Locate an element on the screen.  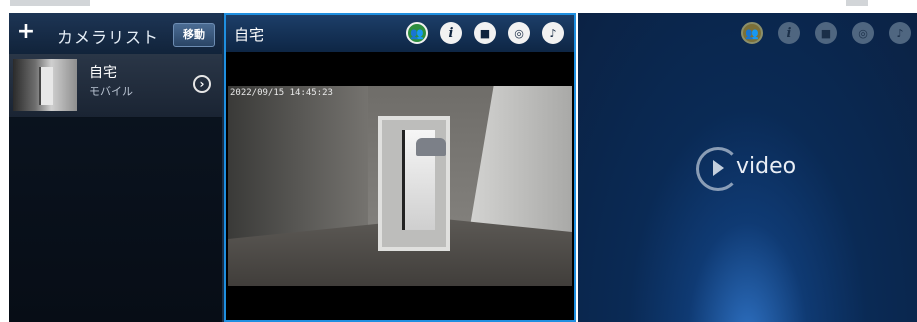
video-pane-icons: 👥 i ■ ◎ ♪ is located at coordinates (485, 33).